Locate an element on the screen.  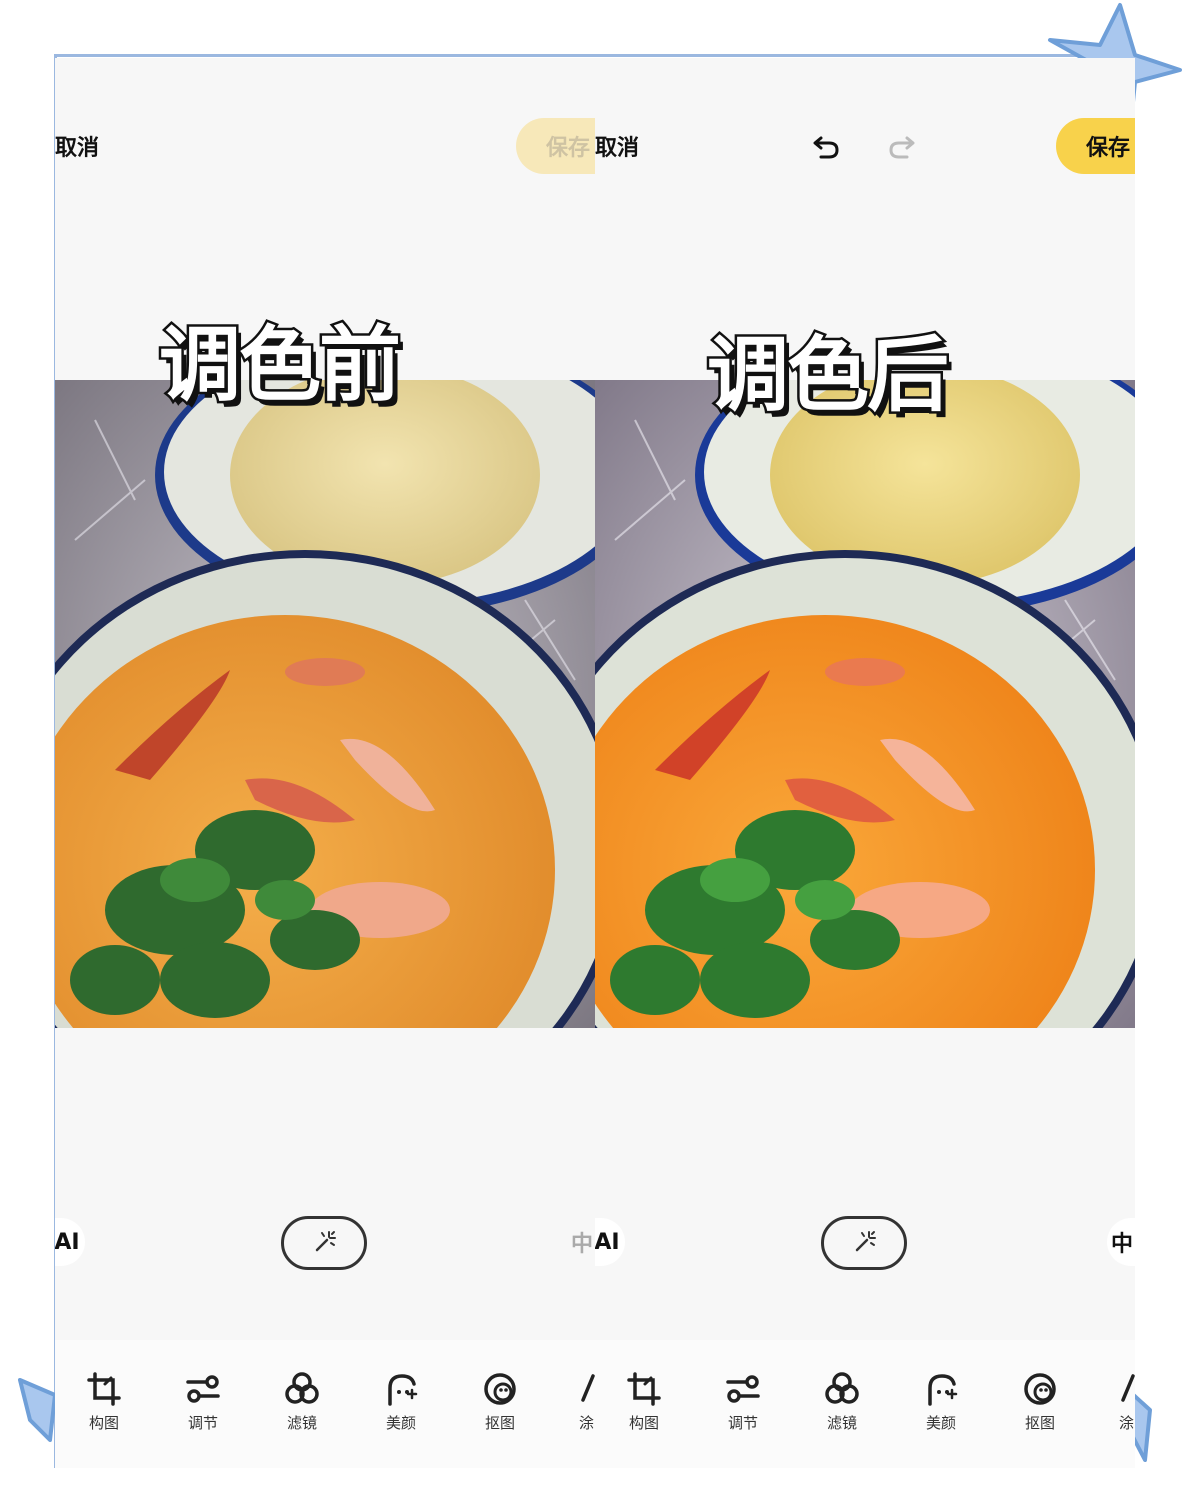
caption-after: 调色后 is located at coordinates (827, 376).